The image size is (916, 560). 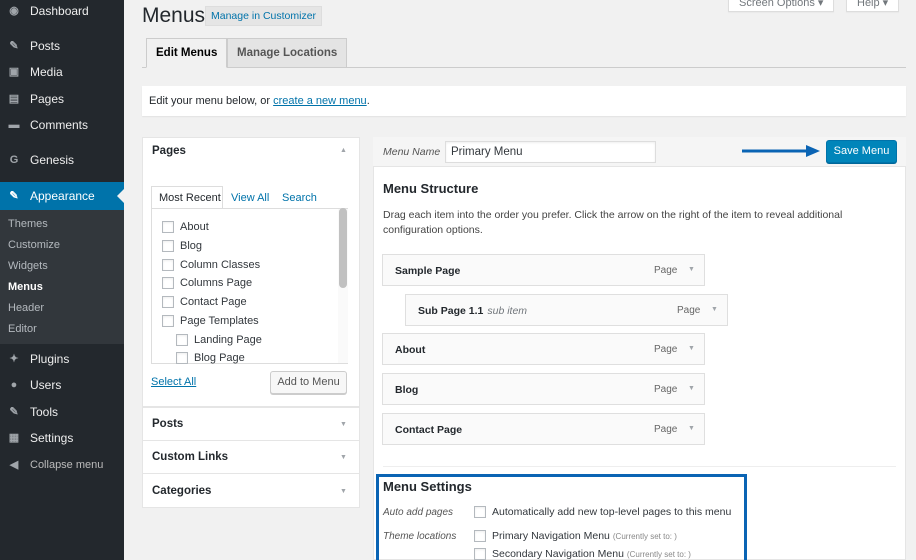 What do you see at coordinates (213, 302) in the screenshot?
I see `page-label: Contact Page` at bounding box center [213, 302].